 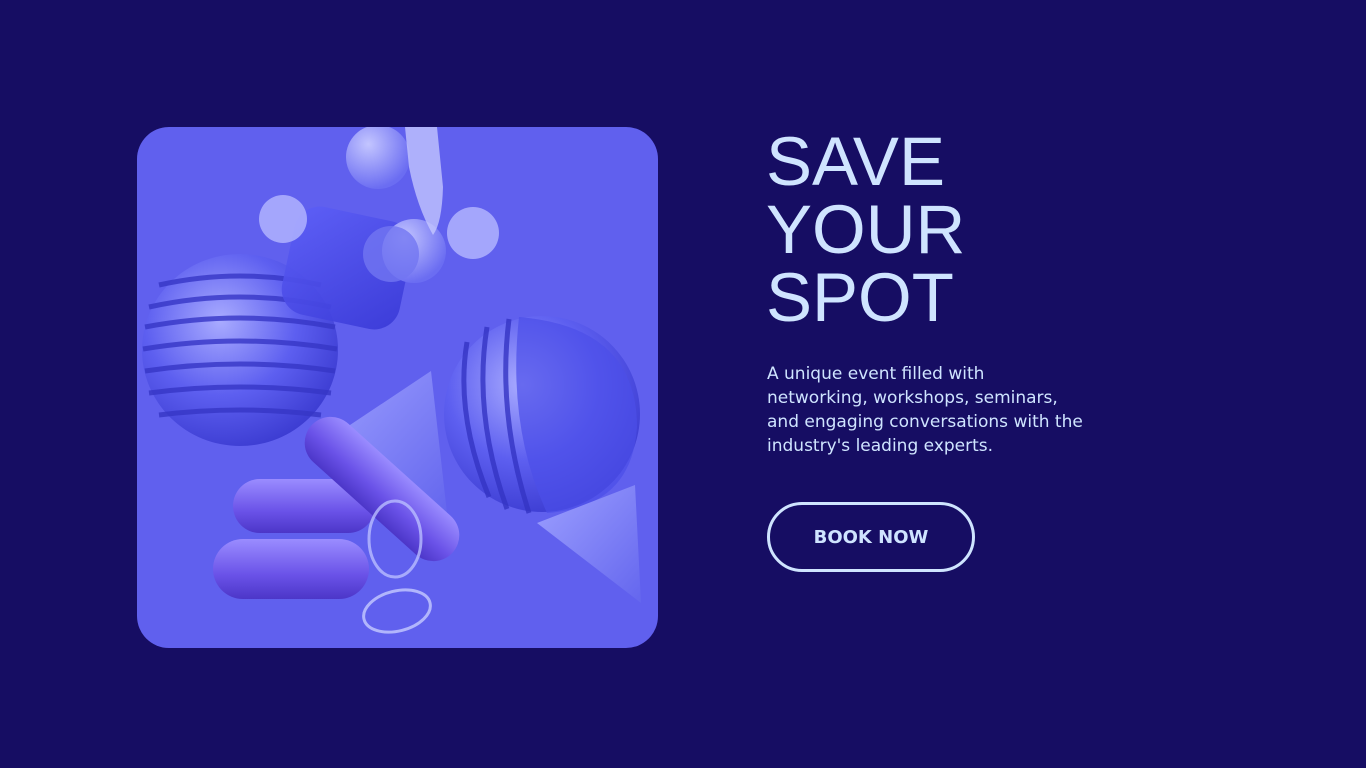 I want to click on book-now-button: BOOK NOW, so click(x=871, y=537).